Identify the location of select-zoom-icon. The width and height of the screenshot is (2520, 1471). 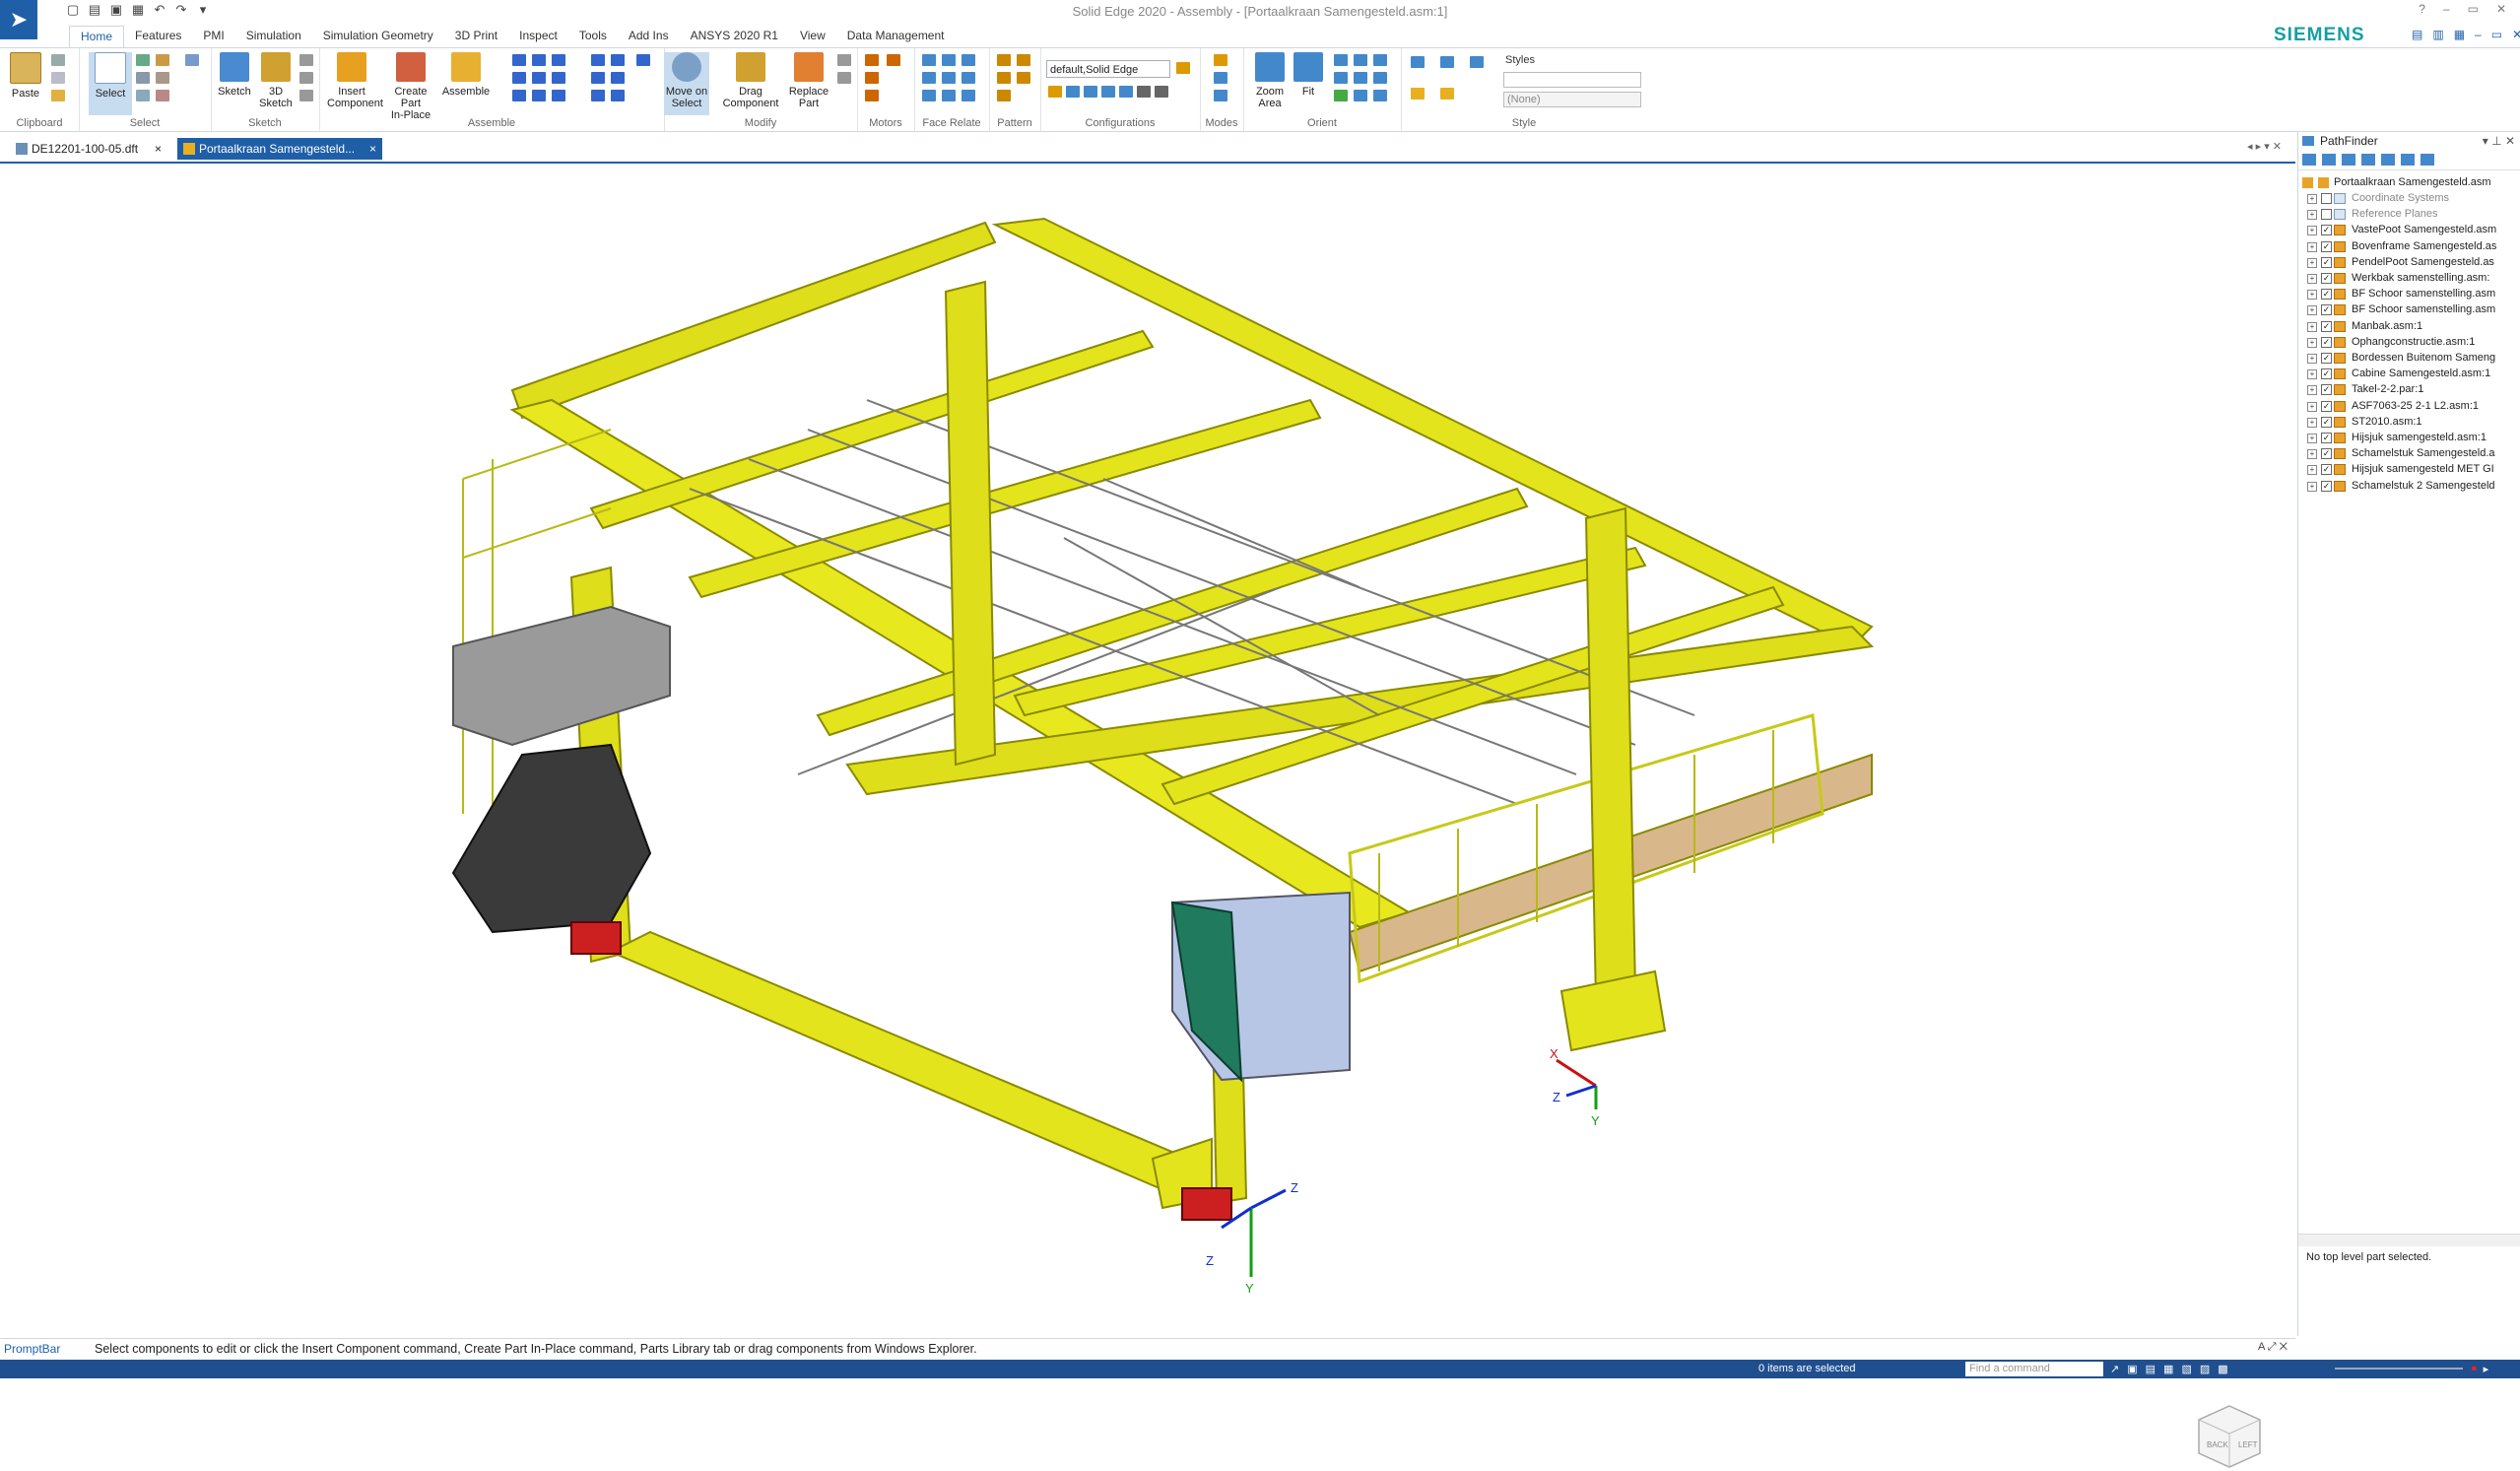
(192, 60).